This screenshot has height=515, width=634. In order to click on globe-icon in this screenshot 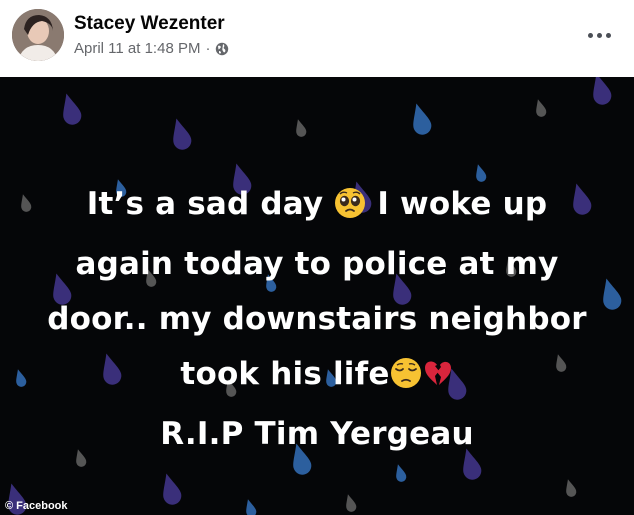, I will do `click(222, 49)`.